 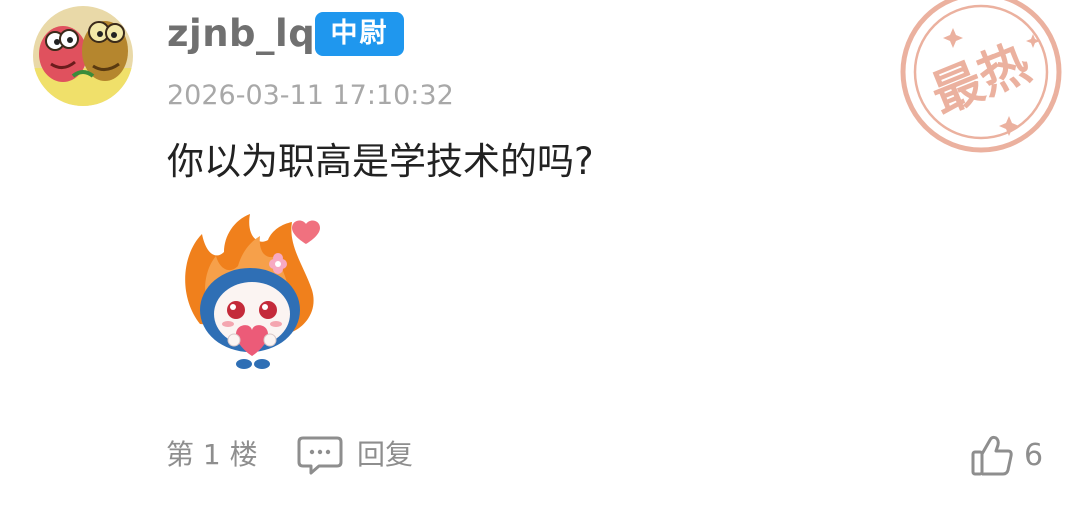 I want to click on hot-stamp-seal-icon: 最热, so click(x=981, y=76).